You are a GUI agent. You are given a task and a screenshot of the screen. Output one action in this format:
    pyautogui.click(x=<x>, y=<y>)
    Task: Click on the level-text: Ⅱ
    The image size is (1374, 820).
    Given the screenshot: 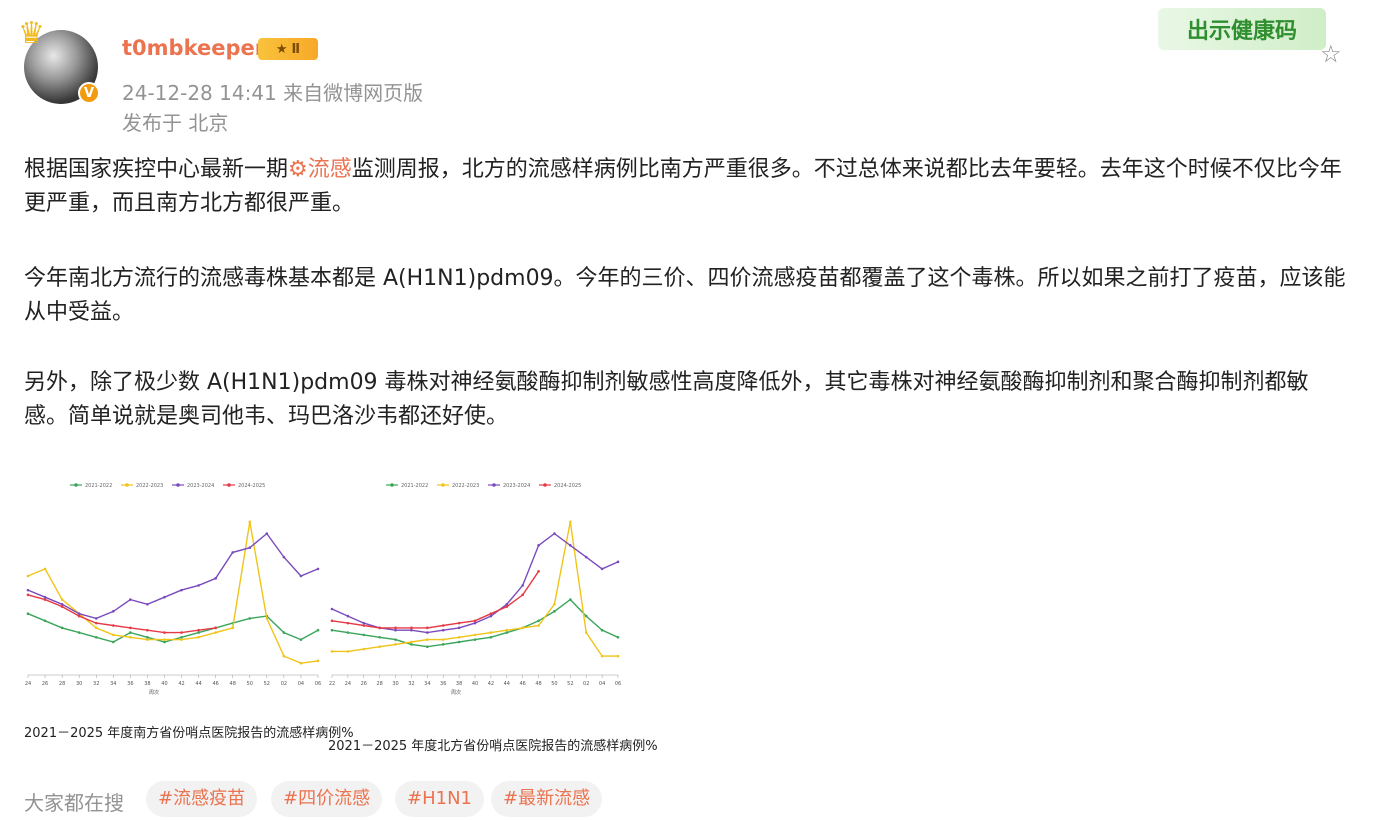 What is the action you would take?
    pyautogui.click(x=296, y=49)
    